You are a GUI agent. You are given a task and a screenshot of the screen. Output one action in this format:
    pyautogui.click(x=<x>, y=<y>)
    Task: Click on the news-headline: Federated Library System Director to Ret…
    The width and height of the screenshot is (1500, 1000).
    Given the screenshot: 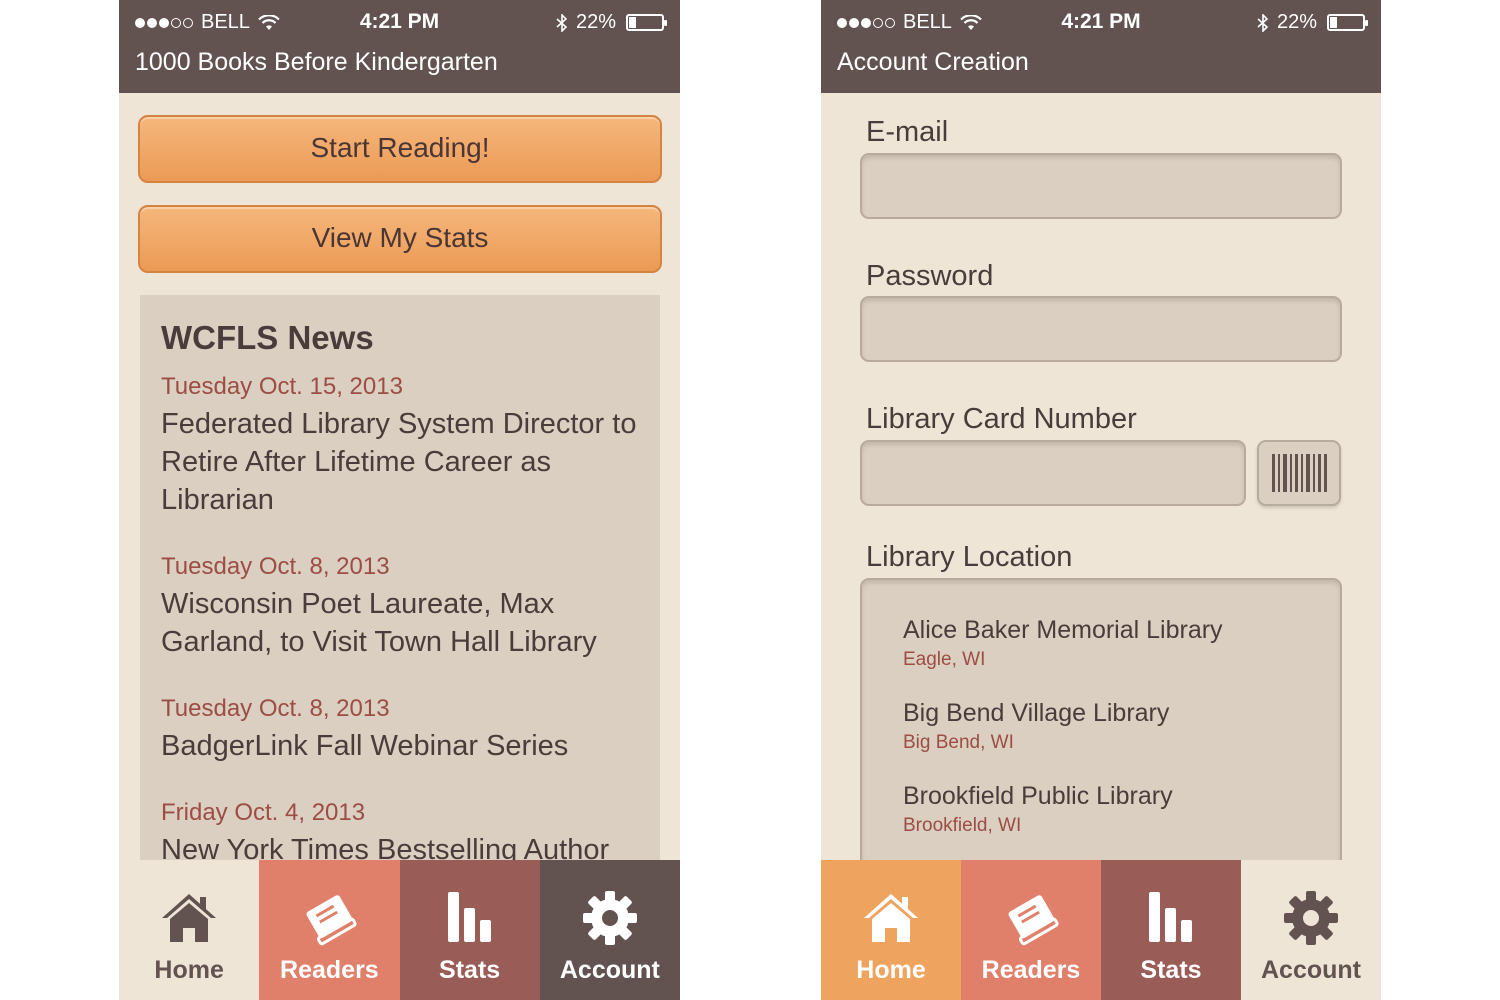 What is the action you would take?
    pyautogui.click(x=406, y=462)
    